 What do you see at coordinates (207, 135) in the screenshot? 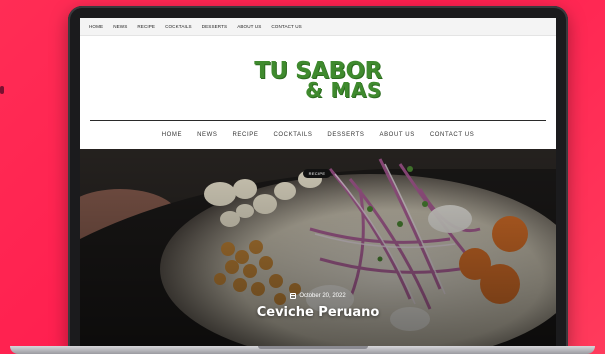
I see `mainnav-news: NEWS` at bounding box center [207, 135].